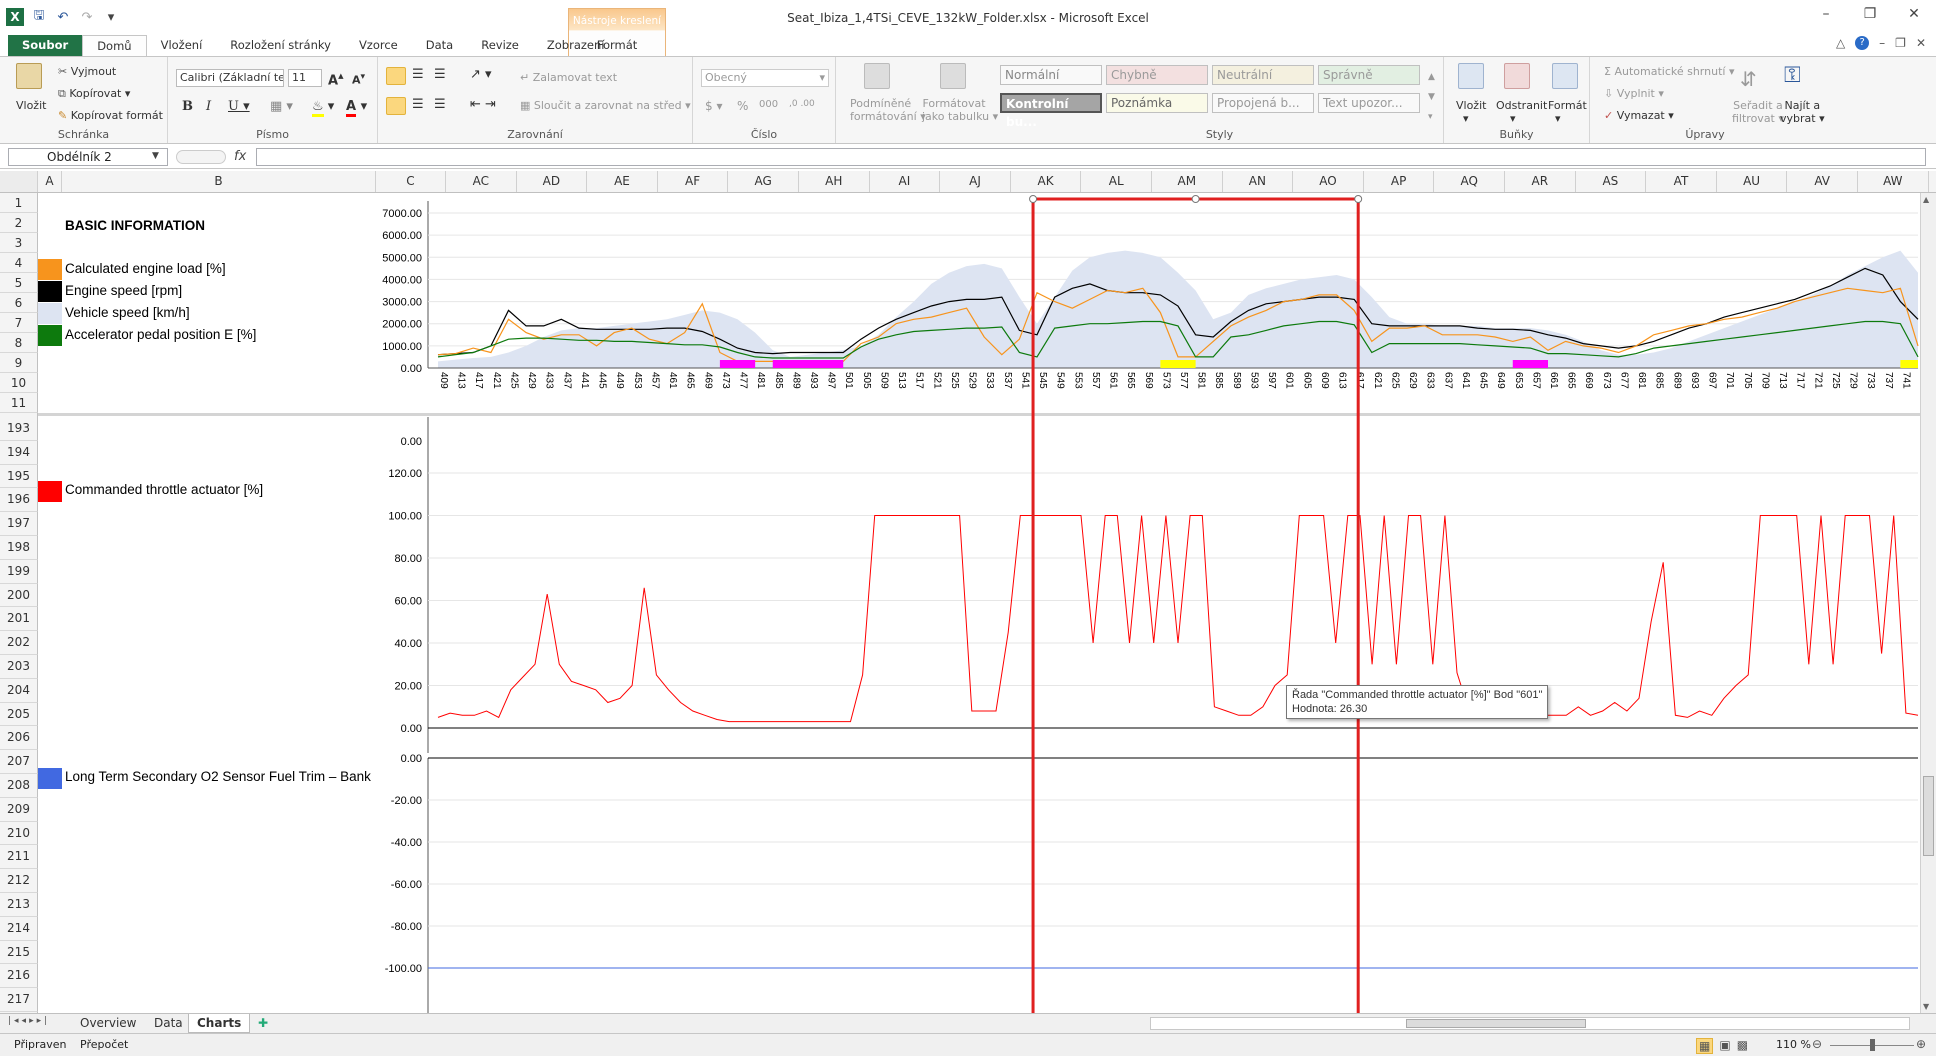  I want to click on sheet-nav-arrows-icon: |◂◂▸▸|, so click(29, 1021).